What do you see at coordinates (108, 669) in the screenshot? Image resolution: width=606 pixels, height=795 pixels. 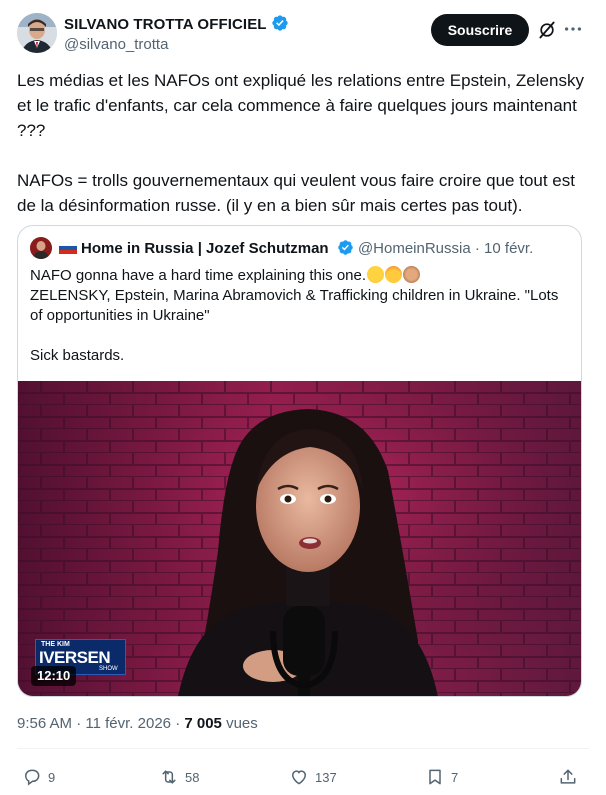 I see `logo-sub-text: SHOW` at bounding box center [108, 669].